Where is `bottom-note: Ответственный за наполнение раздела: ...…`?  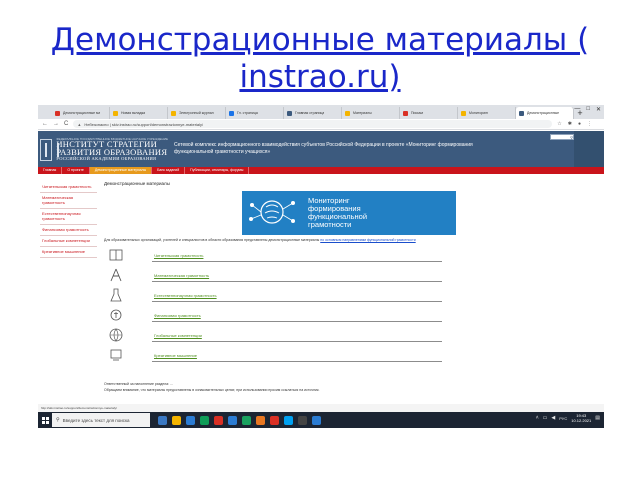
bottom-note: Ответственный за наполнение раздела: ...… is located at coordinates (352, 387).